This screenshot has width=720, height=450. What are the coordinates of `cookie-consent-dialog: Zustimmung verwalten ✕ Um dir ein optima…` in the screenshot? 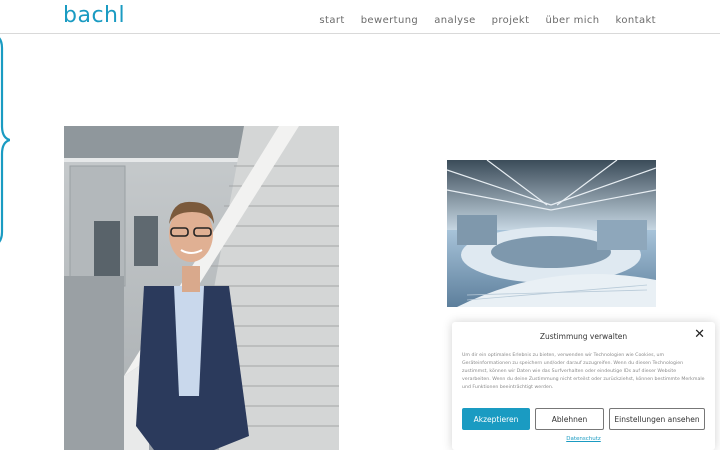 It's located at (583, 386).